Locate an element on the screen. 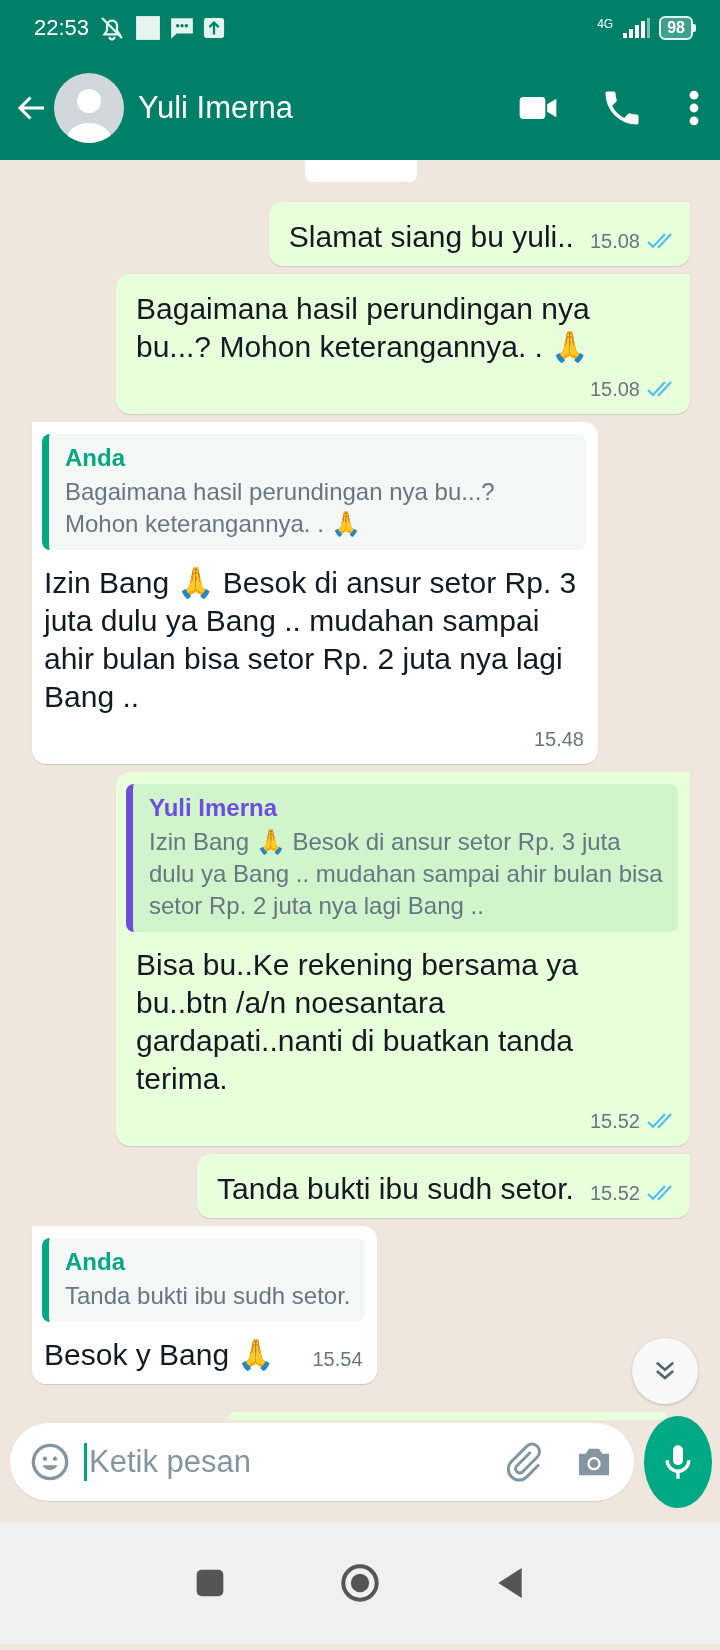 The height and width of the screenshot is (1650, 720). quoted-message: Anda Bagaimana hasil perundingan nya bu...? Mohon keterangannya. . 🙏 is located at coordinates (314, 492).